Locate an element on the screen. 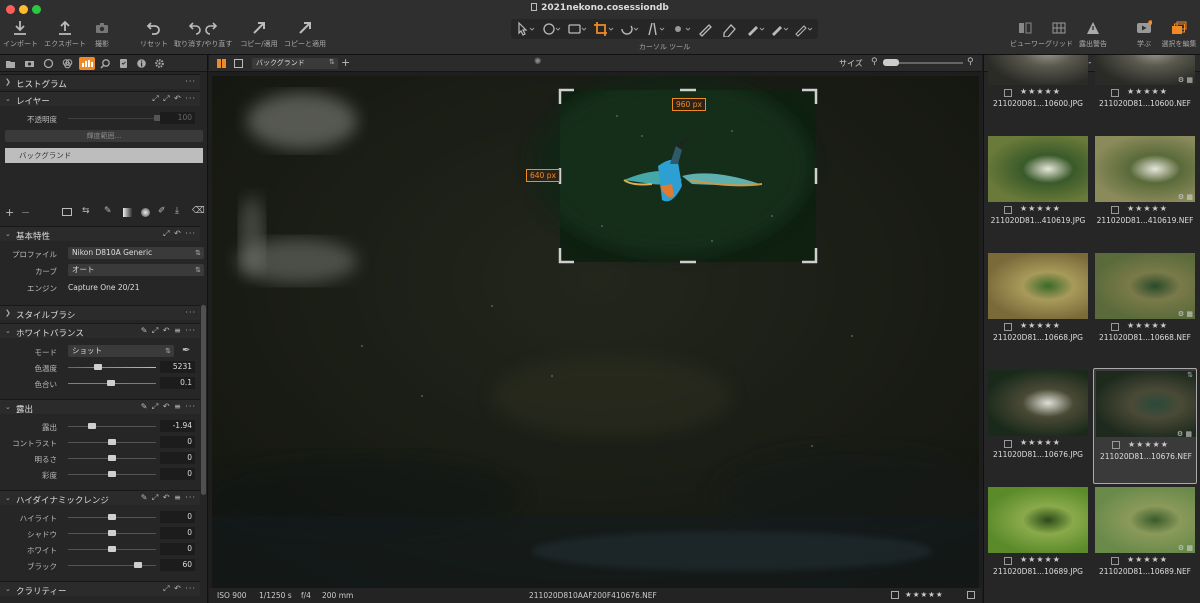 The height and width of the screenshot is (603, 1200). brightness-value: 0 is located at coordinates (177, 458).